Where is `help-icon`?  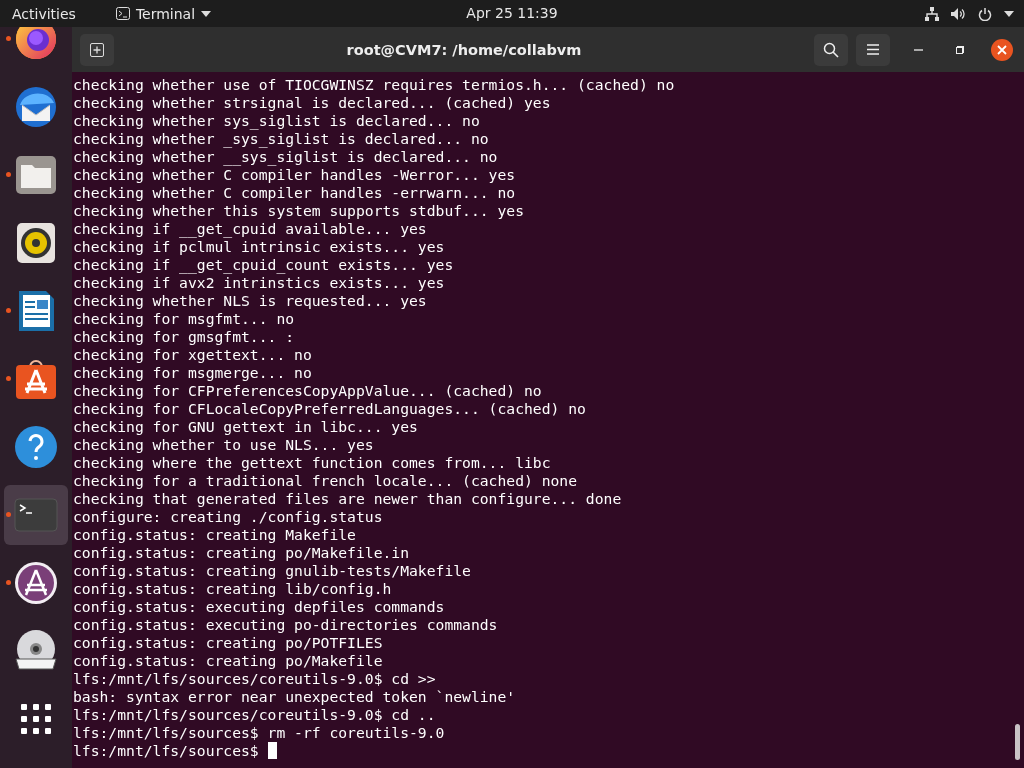 help-icon is located at coordinates (36, 447).